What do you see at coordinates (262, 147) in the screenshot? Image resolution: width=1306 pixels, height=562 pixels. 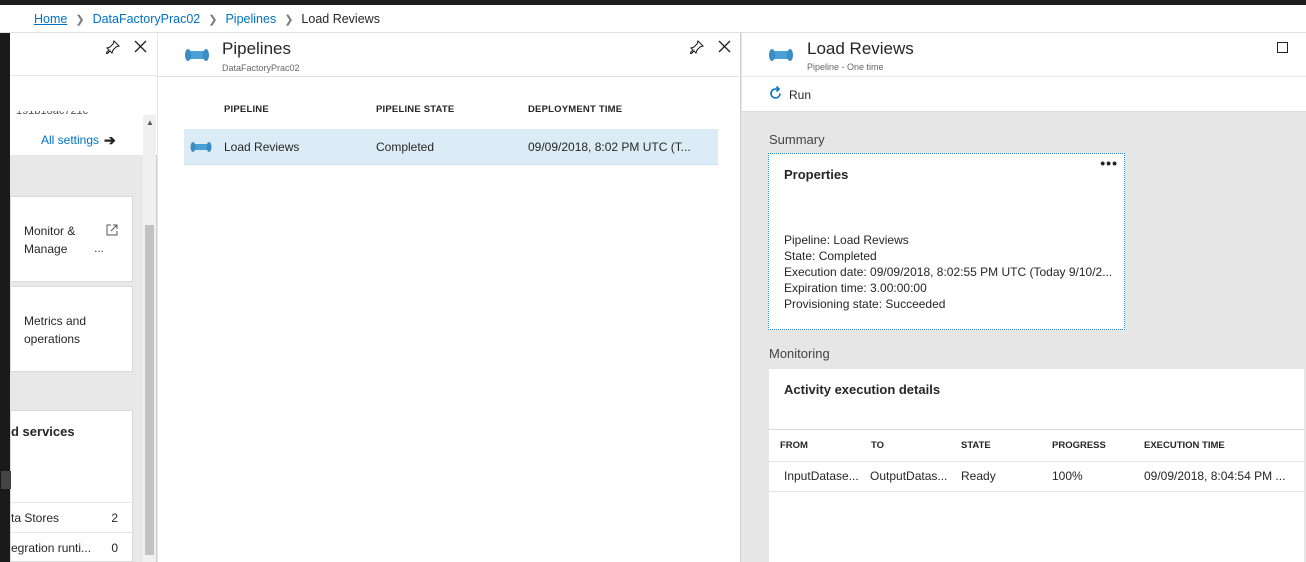 I see `pipeline-name-cell: Load Reviews` at bounding box center [262, 147].